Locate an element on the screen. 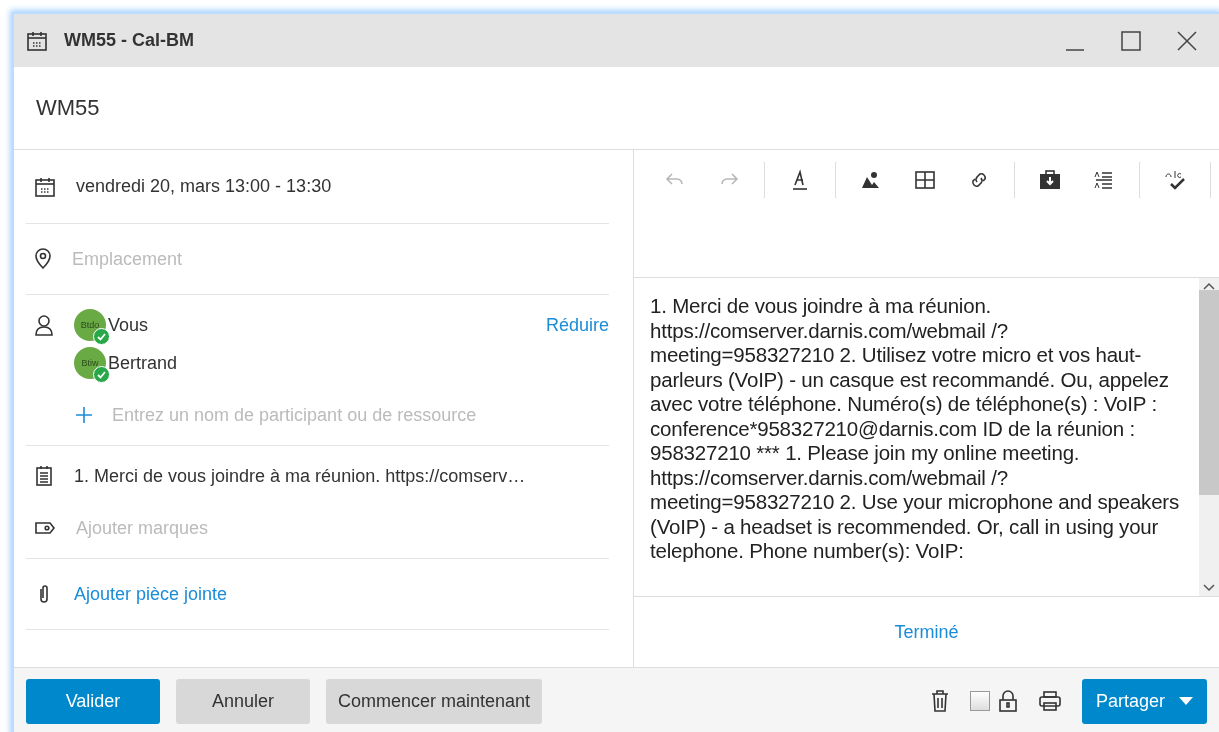  tags-field: Ajouter marques is located at coordinates (142, 528).